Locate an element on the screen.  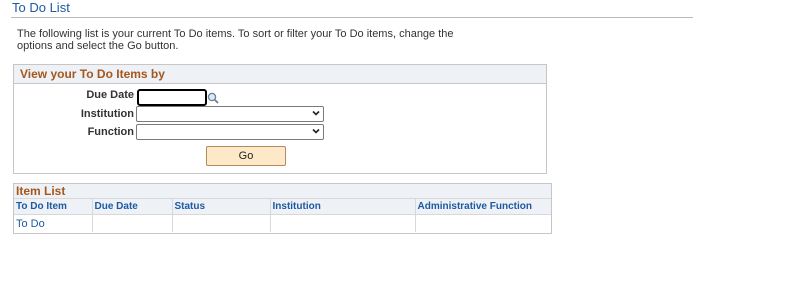
institution-label: Institution is located at coordinates (107, 114).